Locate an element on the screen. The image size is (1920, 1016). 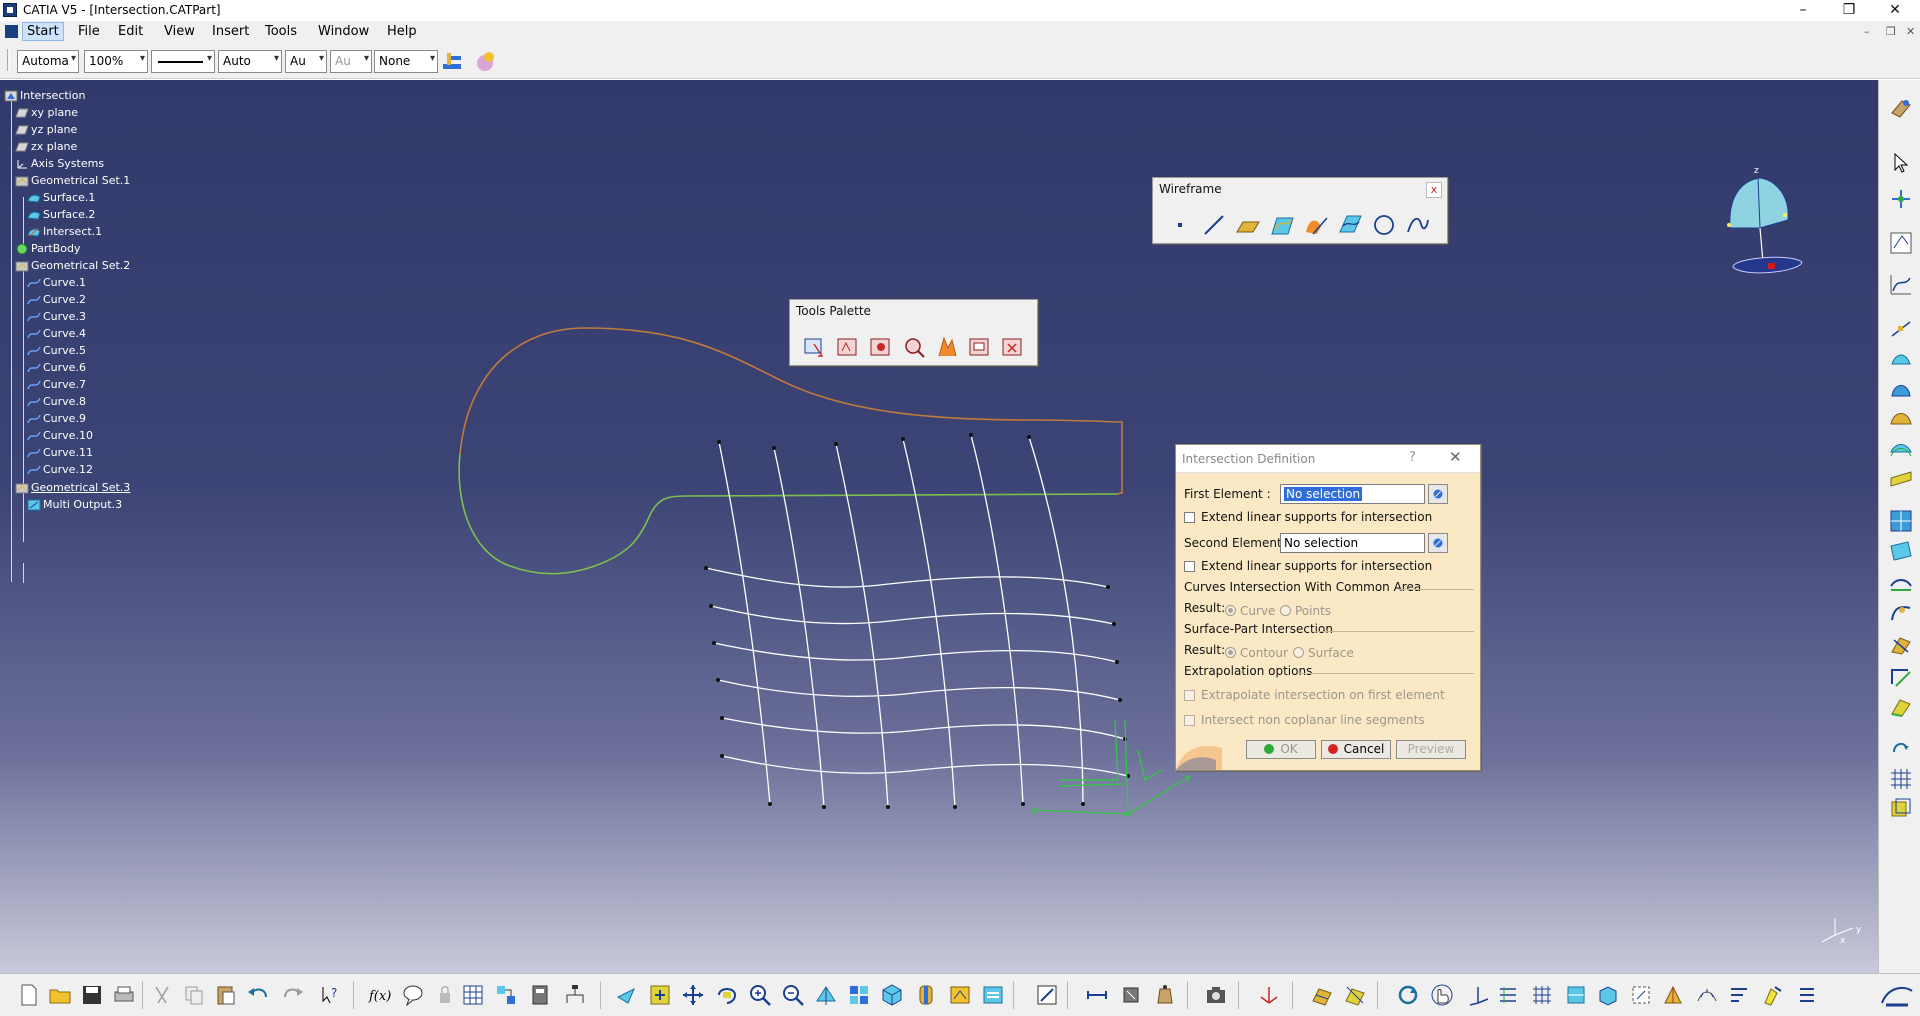
intersection-icon is located at coordinates (1316, 225).